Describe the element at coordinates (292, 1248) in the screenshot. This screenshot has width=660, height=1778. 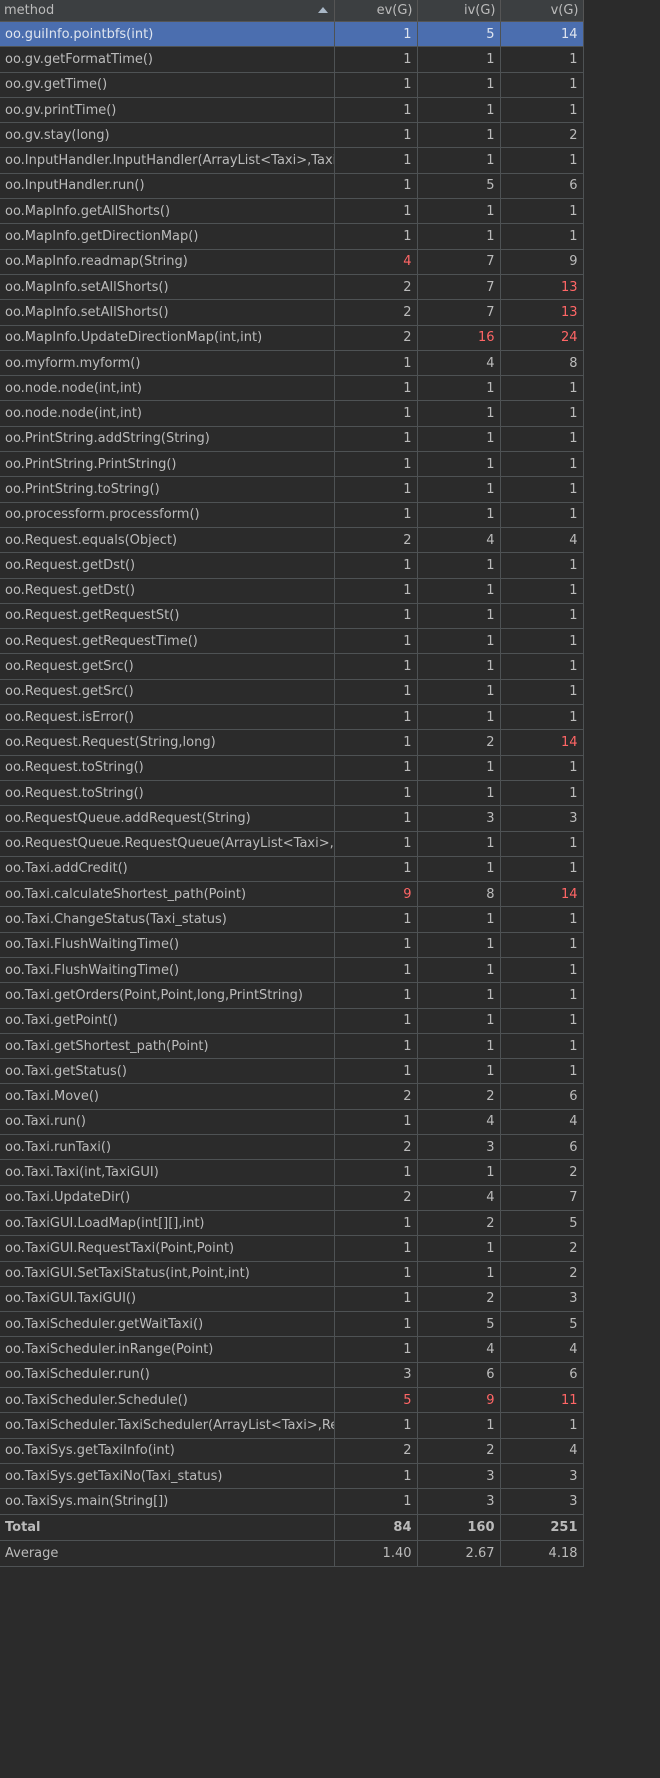
I see `table-row: oo.TaxiGUI.RequestTaxi(Point,Point) 1 1 2` at that location.